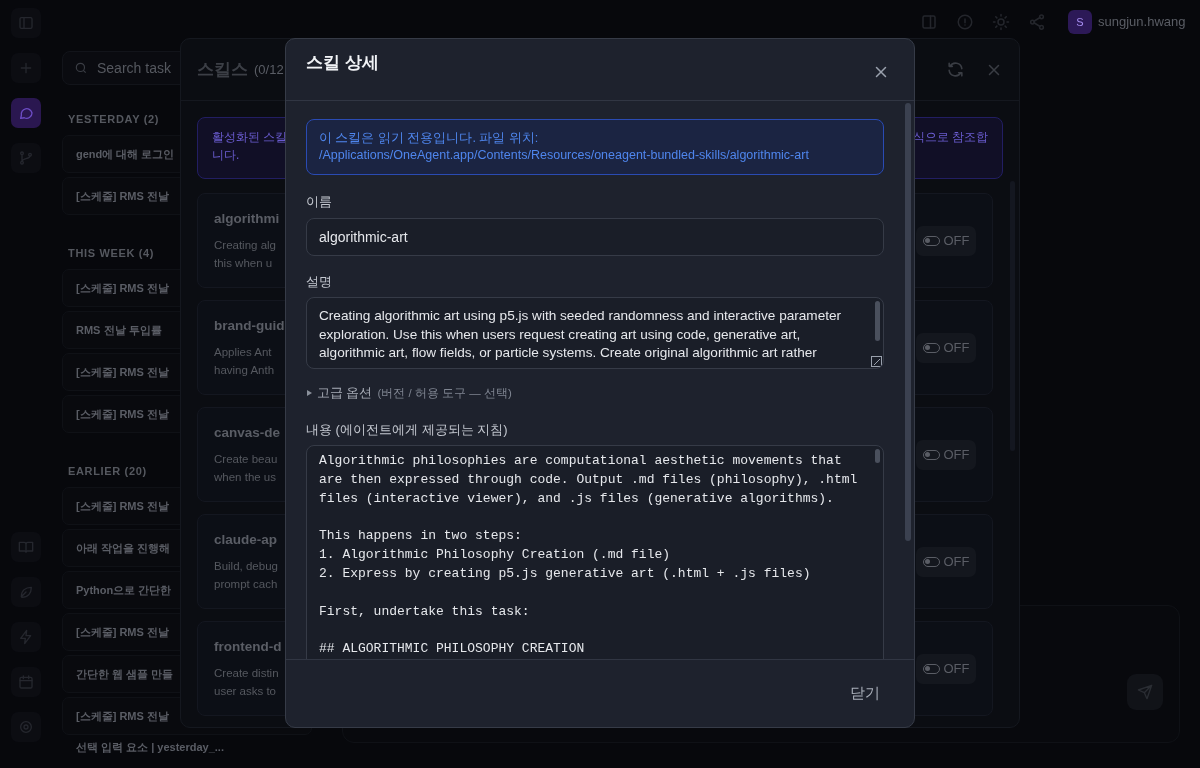  Describe the element at coordinates (595, 147) in the screenshot. I see `readonly-notice: 이 스킬은 읽기 전용입니다. 파일 위치: /Applications/OneAgent.app/Contents/Resources/oneagent-bundled-skills/algorithmic-art` at that location.